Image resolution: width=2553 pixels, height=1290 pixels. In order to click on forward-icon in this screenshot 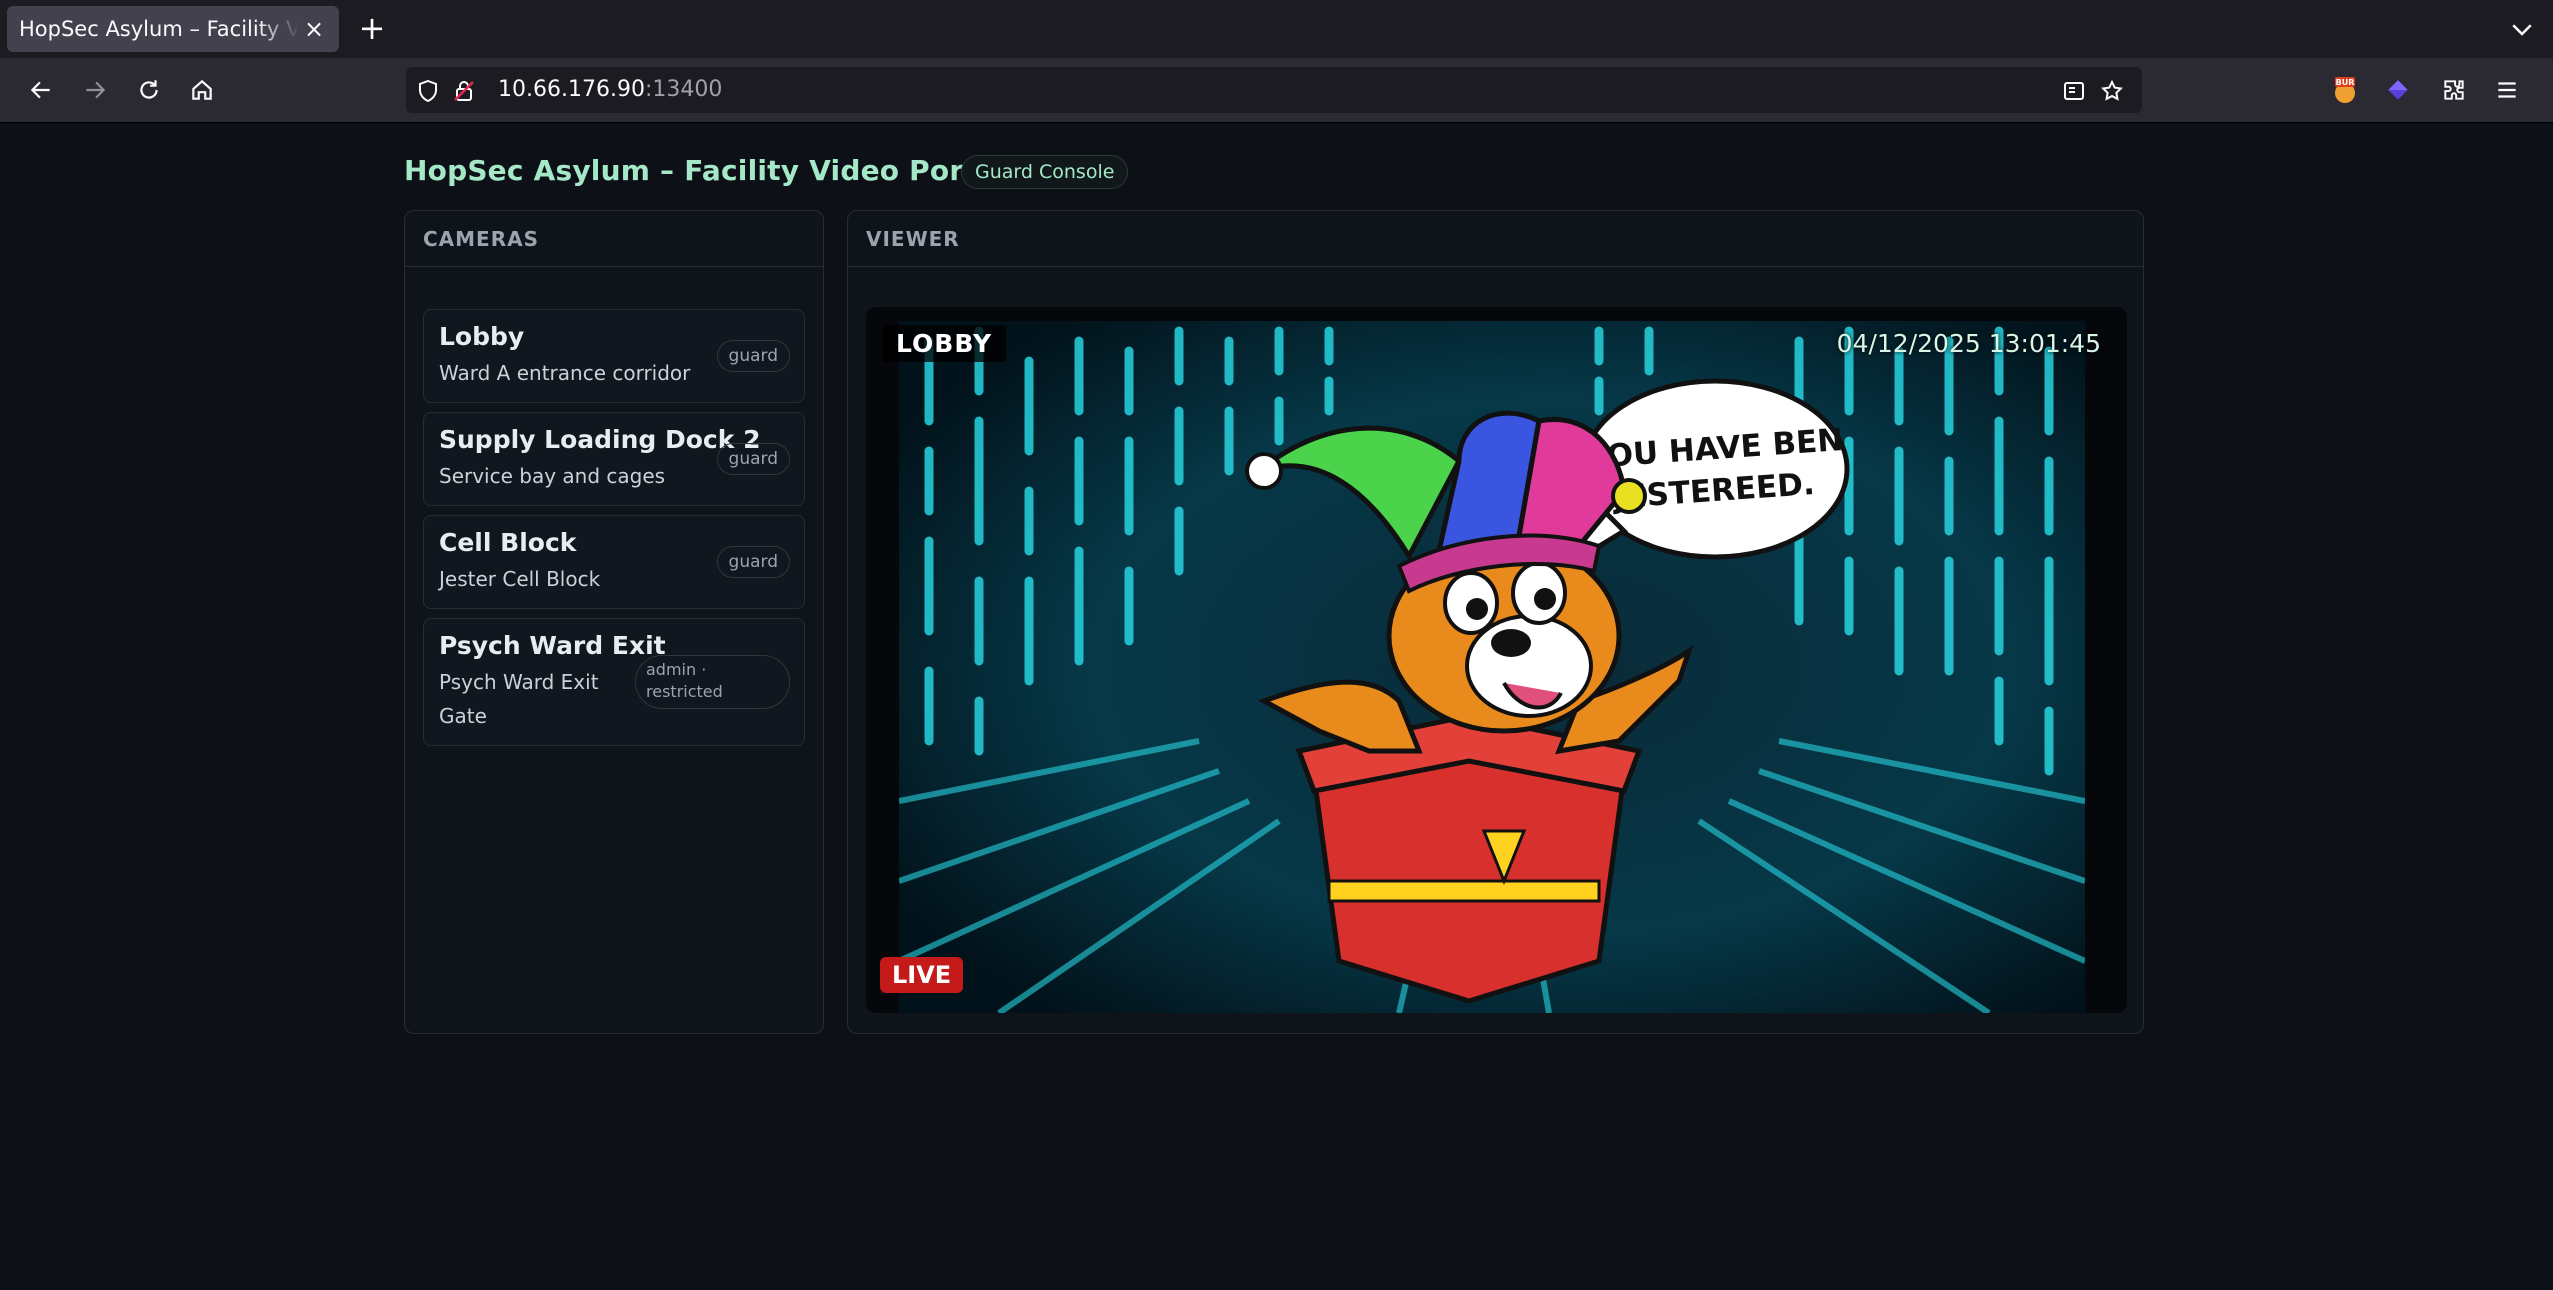, I will do `click(95, 90)`.